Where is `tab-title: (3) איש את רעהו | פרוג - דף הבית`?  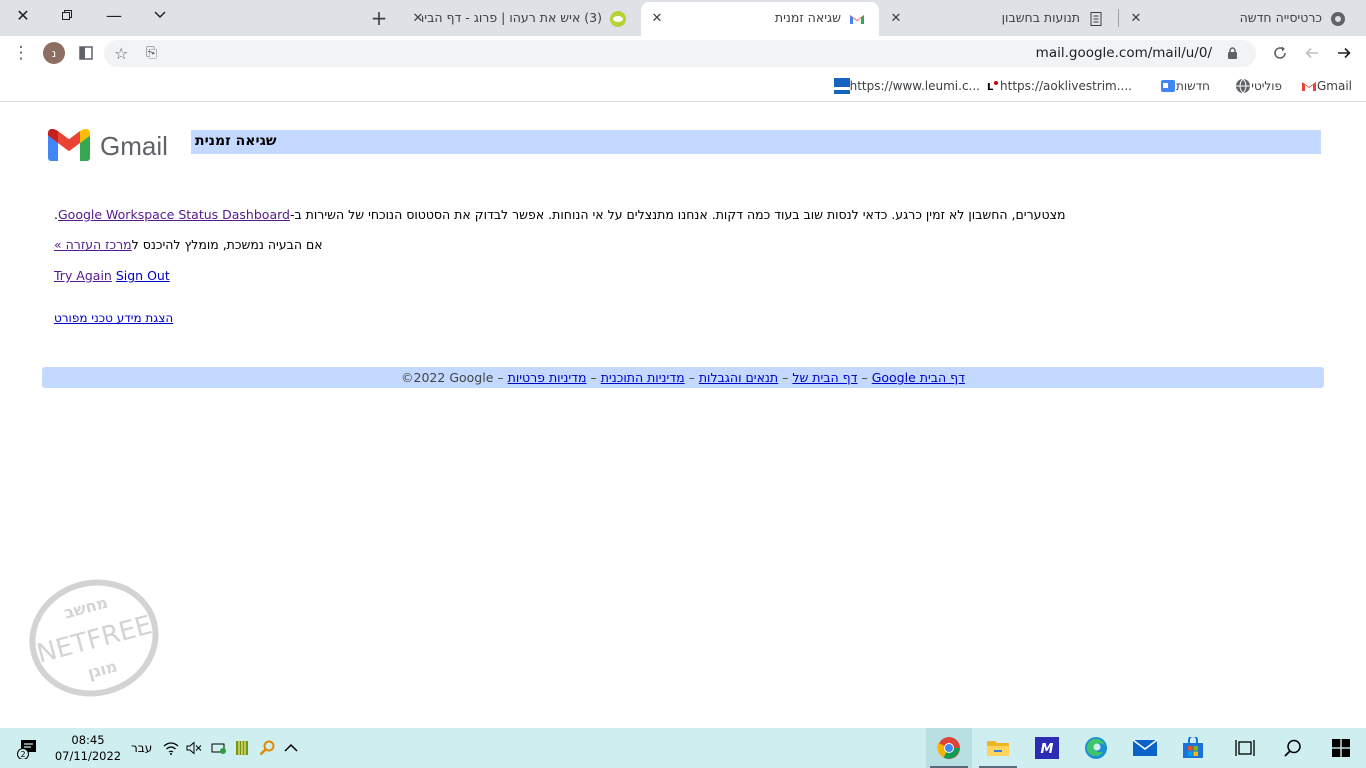
tab-title: (3) איש את רעהו | פרוג - דף הבית is located at coordinates (512, 17).